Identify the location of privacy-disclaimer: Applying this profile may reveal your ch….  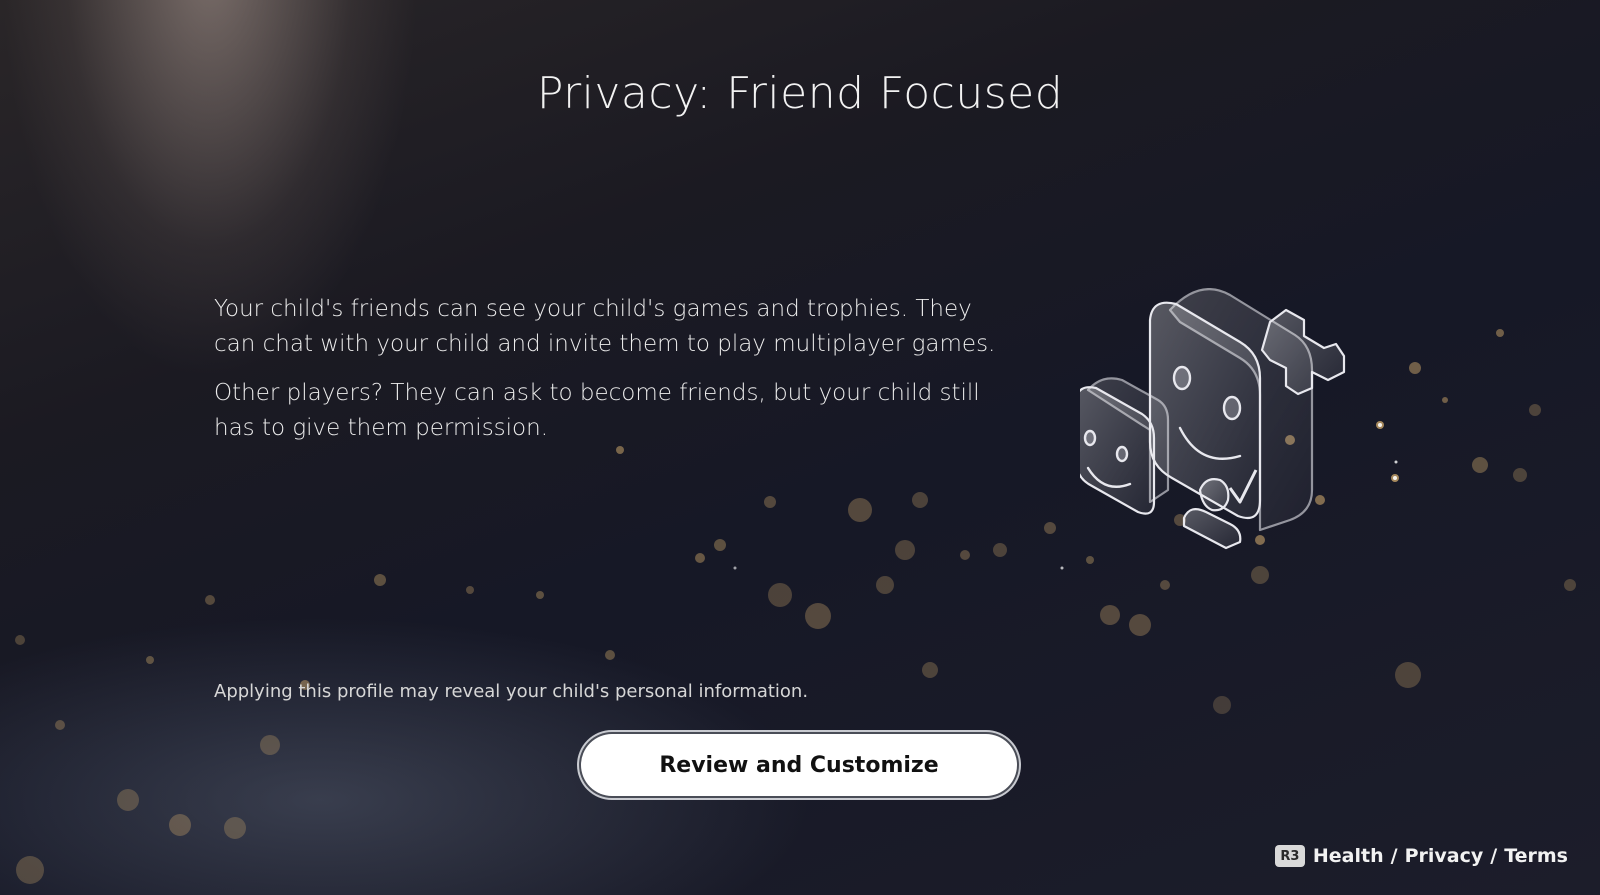
(511, 691).